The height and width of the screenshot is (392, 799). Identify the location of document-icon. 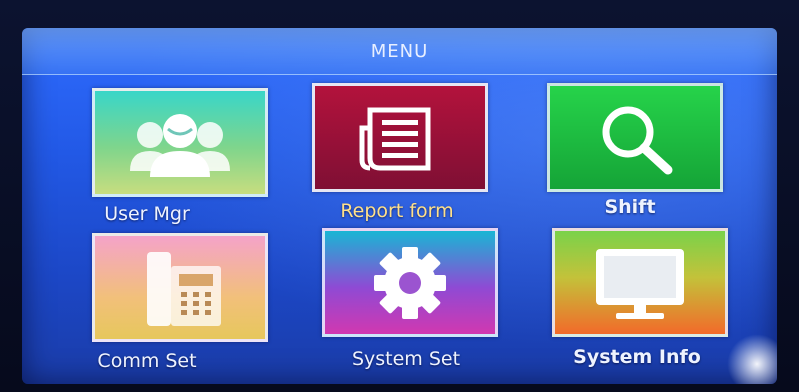
(395, 138).